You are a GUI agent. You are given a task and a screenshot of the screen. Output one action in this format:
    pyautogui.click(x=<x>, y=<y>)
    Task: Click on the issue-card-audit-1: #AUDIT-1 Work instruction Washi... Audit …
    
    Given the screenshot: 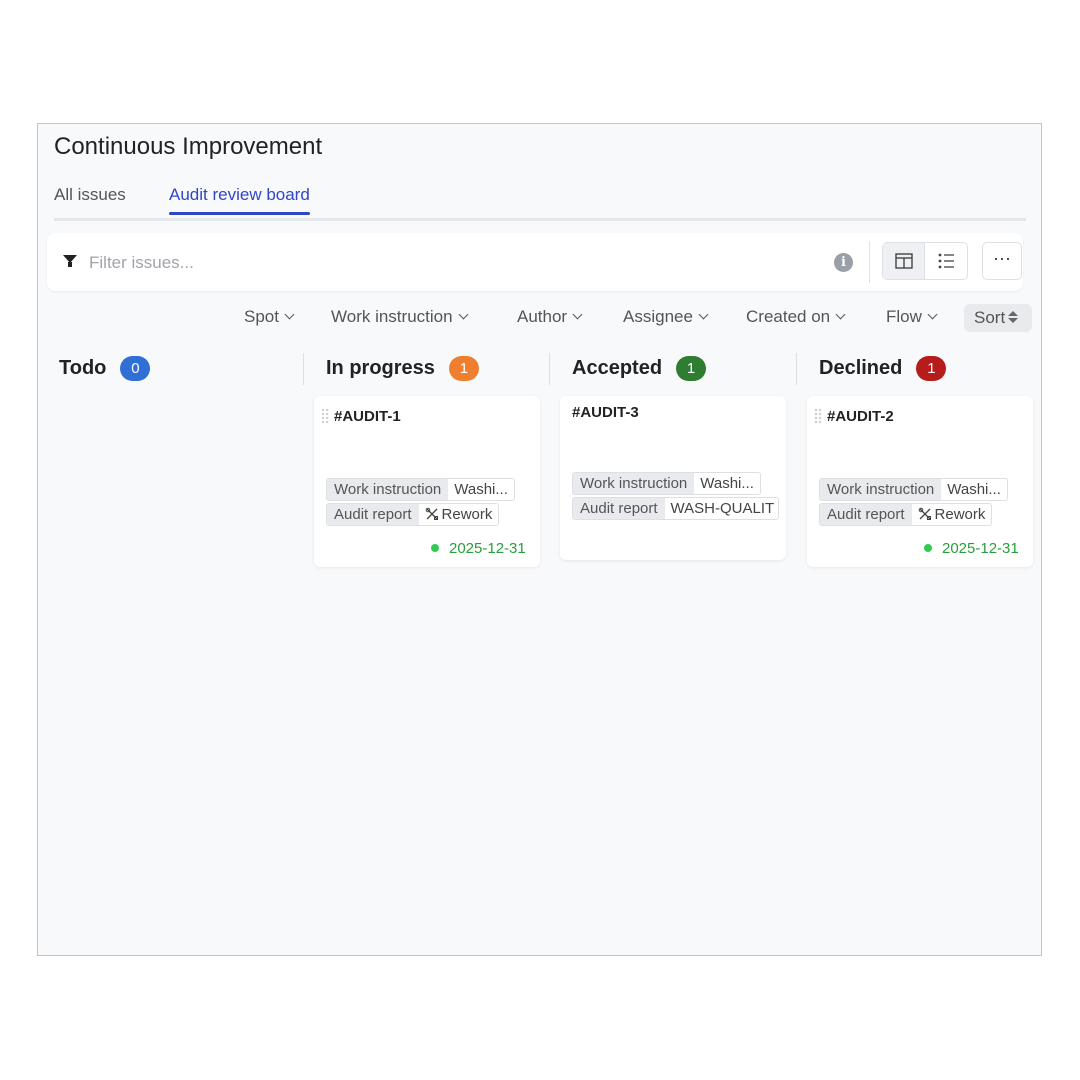 What is the action you would take?
    pyautogui.click(x=427, y=481)
    